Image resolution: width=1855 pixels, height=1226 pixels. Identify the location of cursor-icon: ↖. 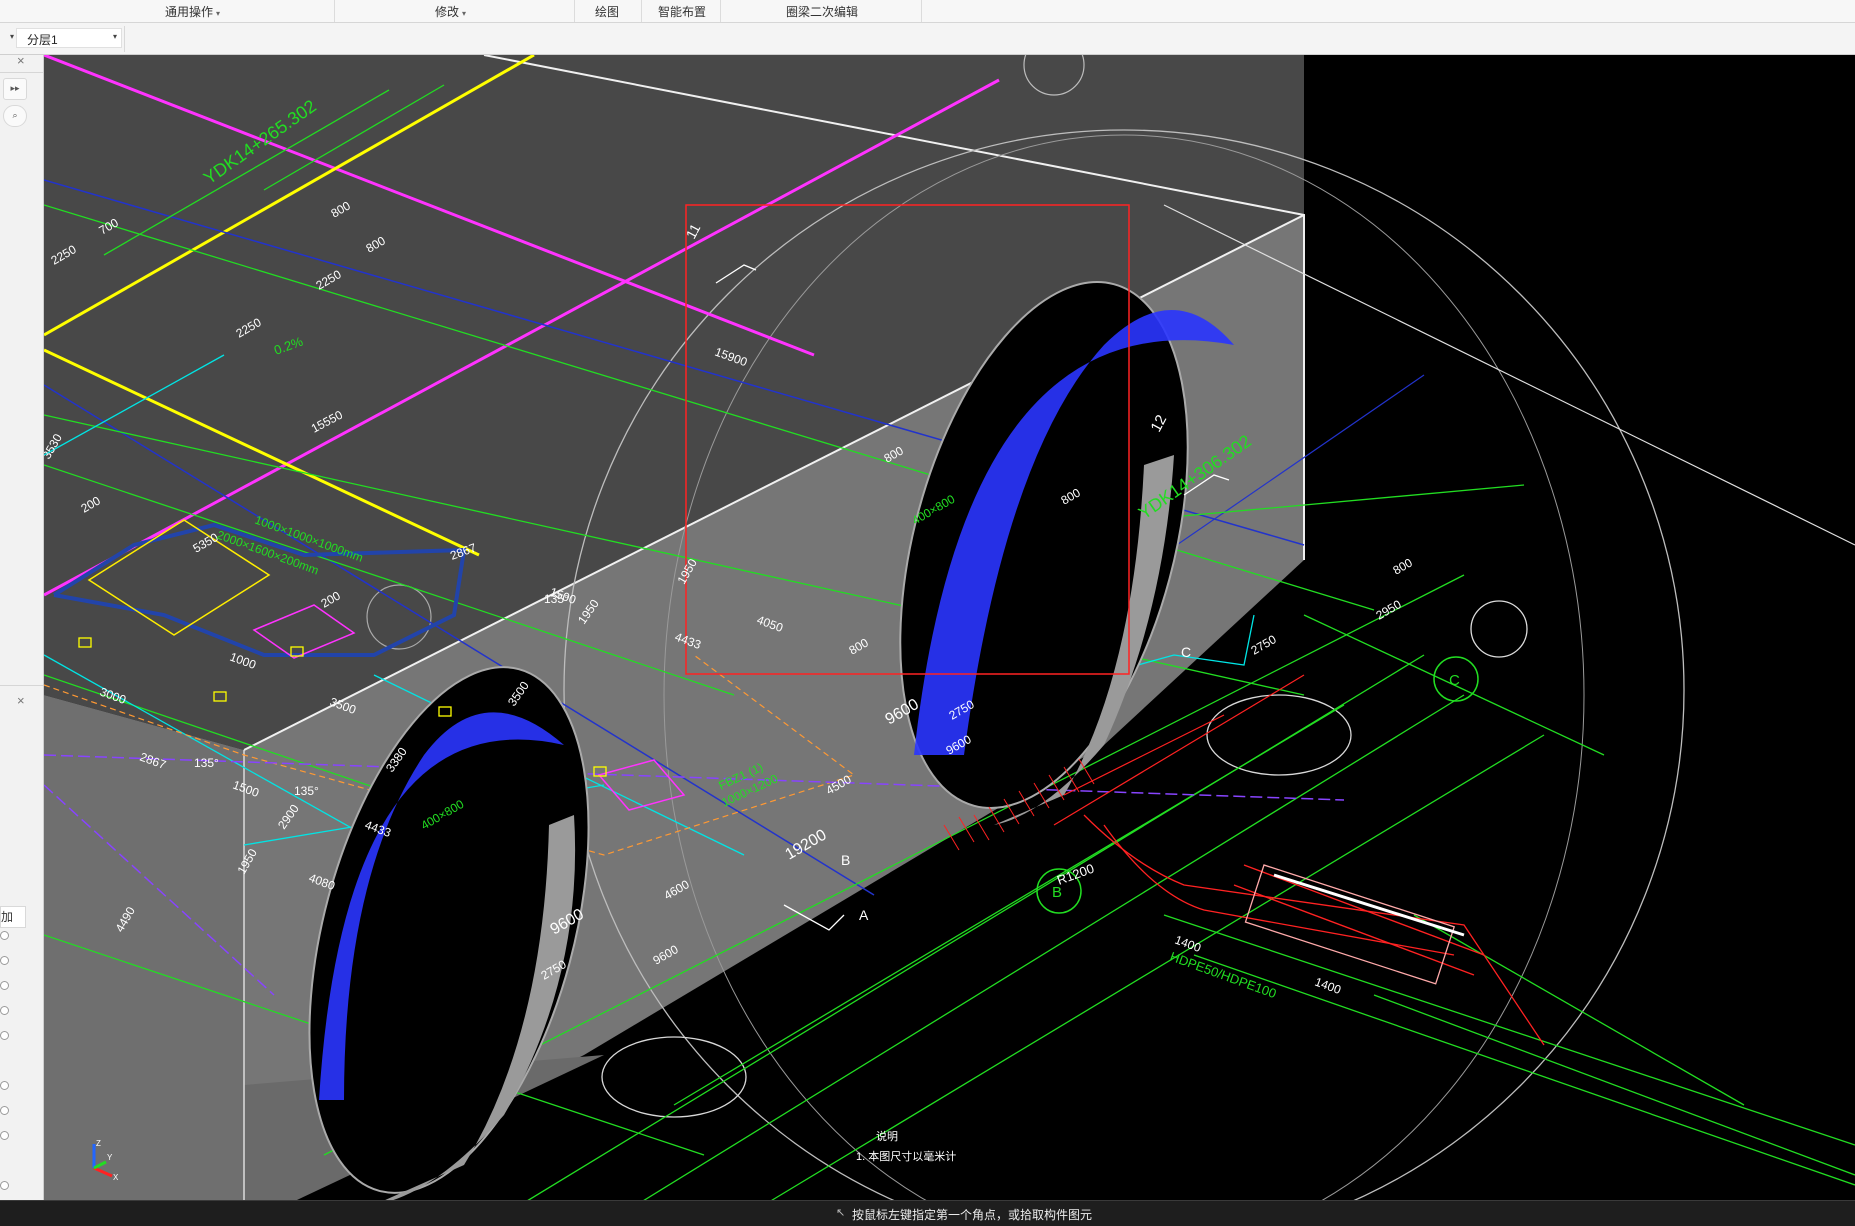
(841, 1213).